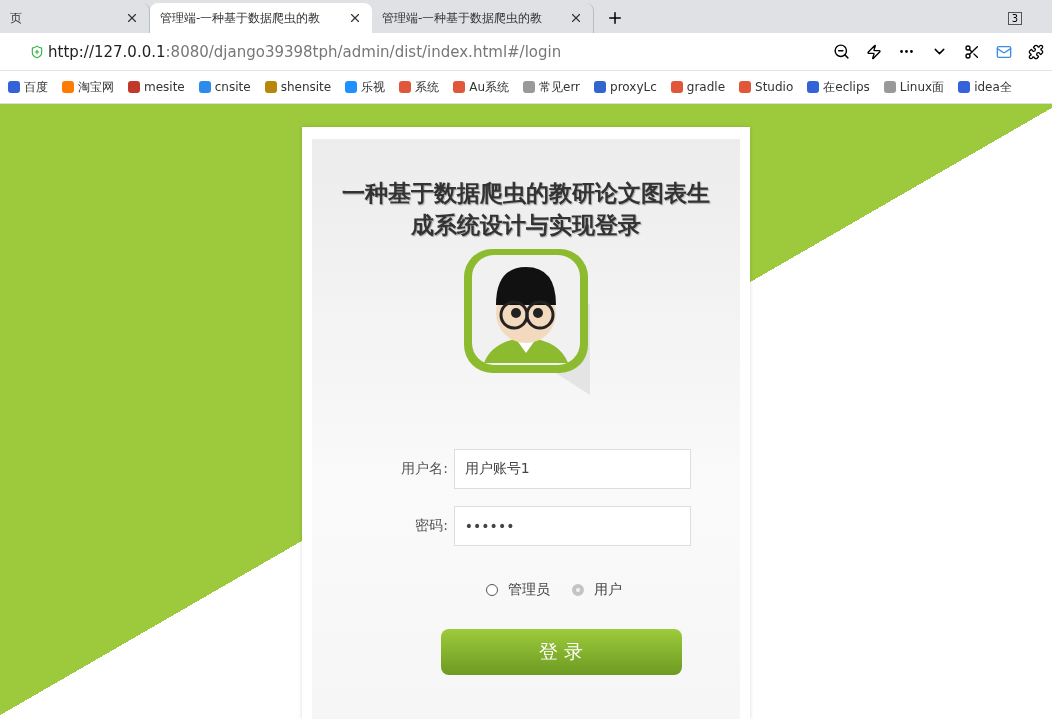 The width and height of the screenshot is (1052, 719). Describe the element at coordinates (481, 87) in the screenshot. I see `bookmark-item: Au系统` at that location.